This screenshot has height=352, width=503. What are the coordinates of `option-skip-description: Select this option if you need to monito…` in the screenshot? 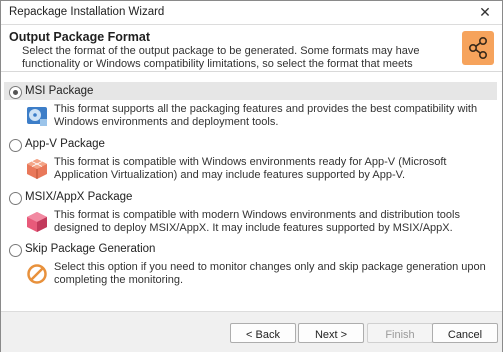 It's located at (270, 273).